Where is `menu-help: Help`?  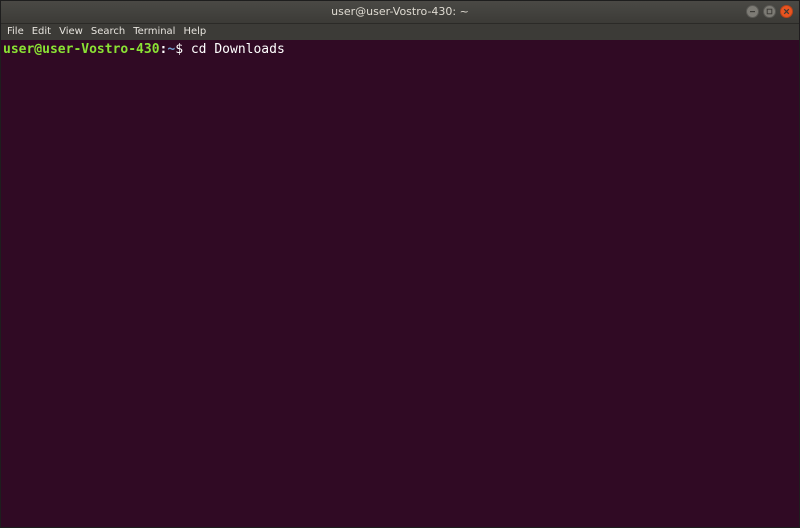 menu-help: Help is located at coordinates (194, 32).